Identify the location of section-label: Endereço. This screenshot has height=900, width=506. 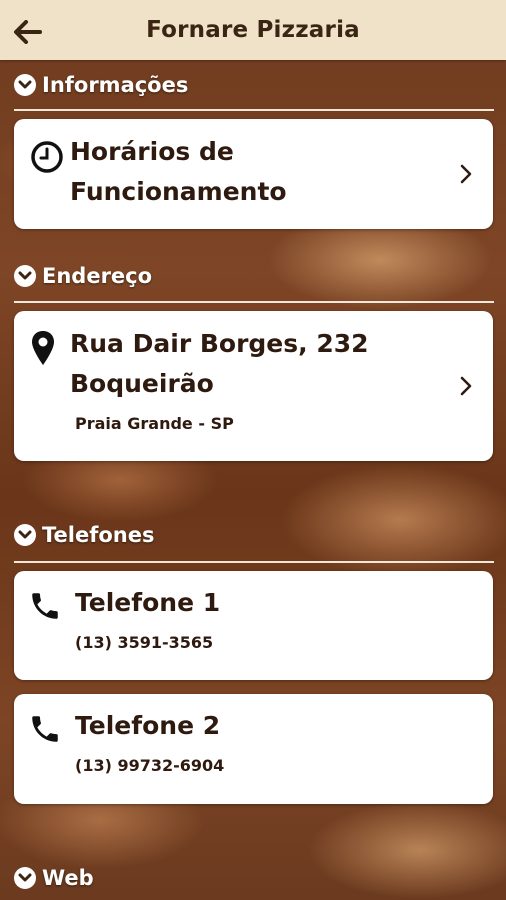
(97, 276).